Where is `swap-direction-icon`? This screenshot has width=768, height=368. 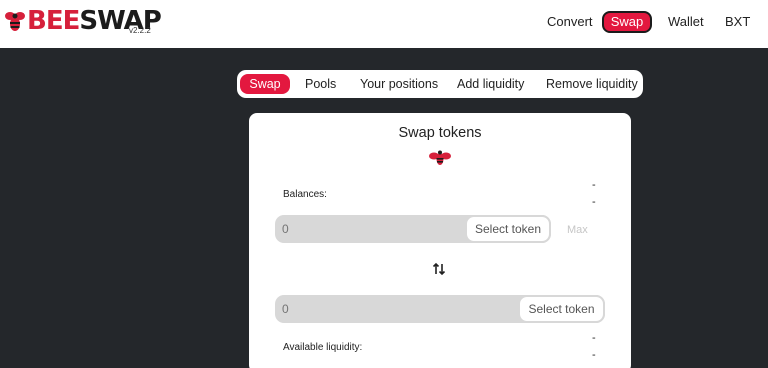
swap-direction-icon is located at coordinates (439, 269).